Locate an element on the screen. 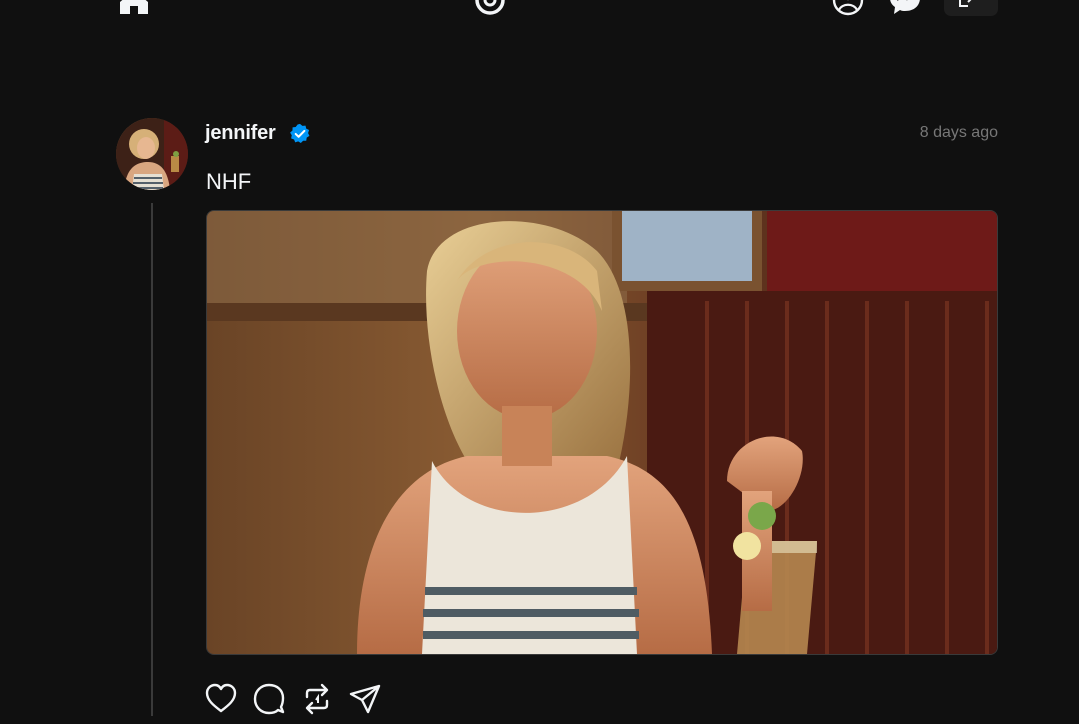  username: jennifer is located at coordinates (240, 133).